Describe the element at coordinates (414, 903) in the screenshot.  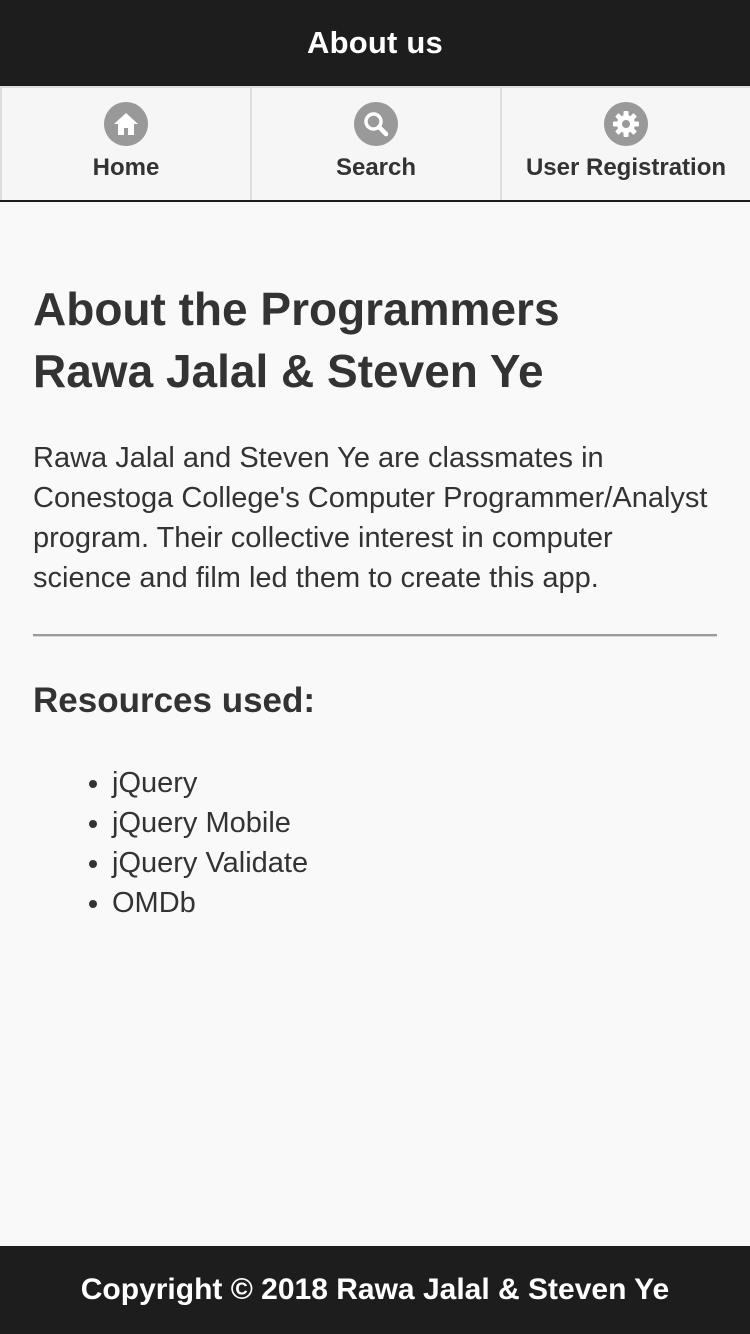
I see `resource-item: OMDb` at that location.